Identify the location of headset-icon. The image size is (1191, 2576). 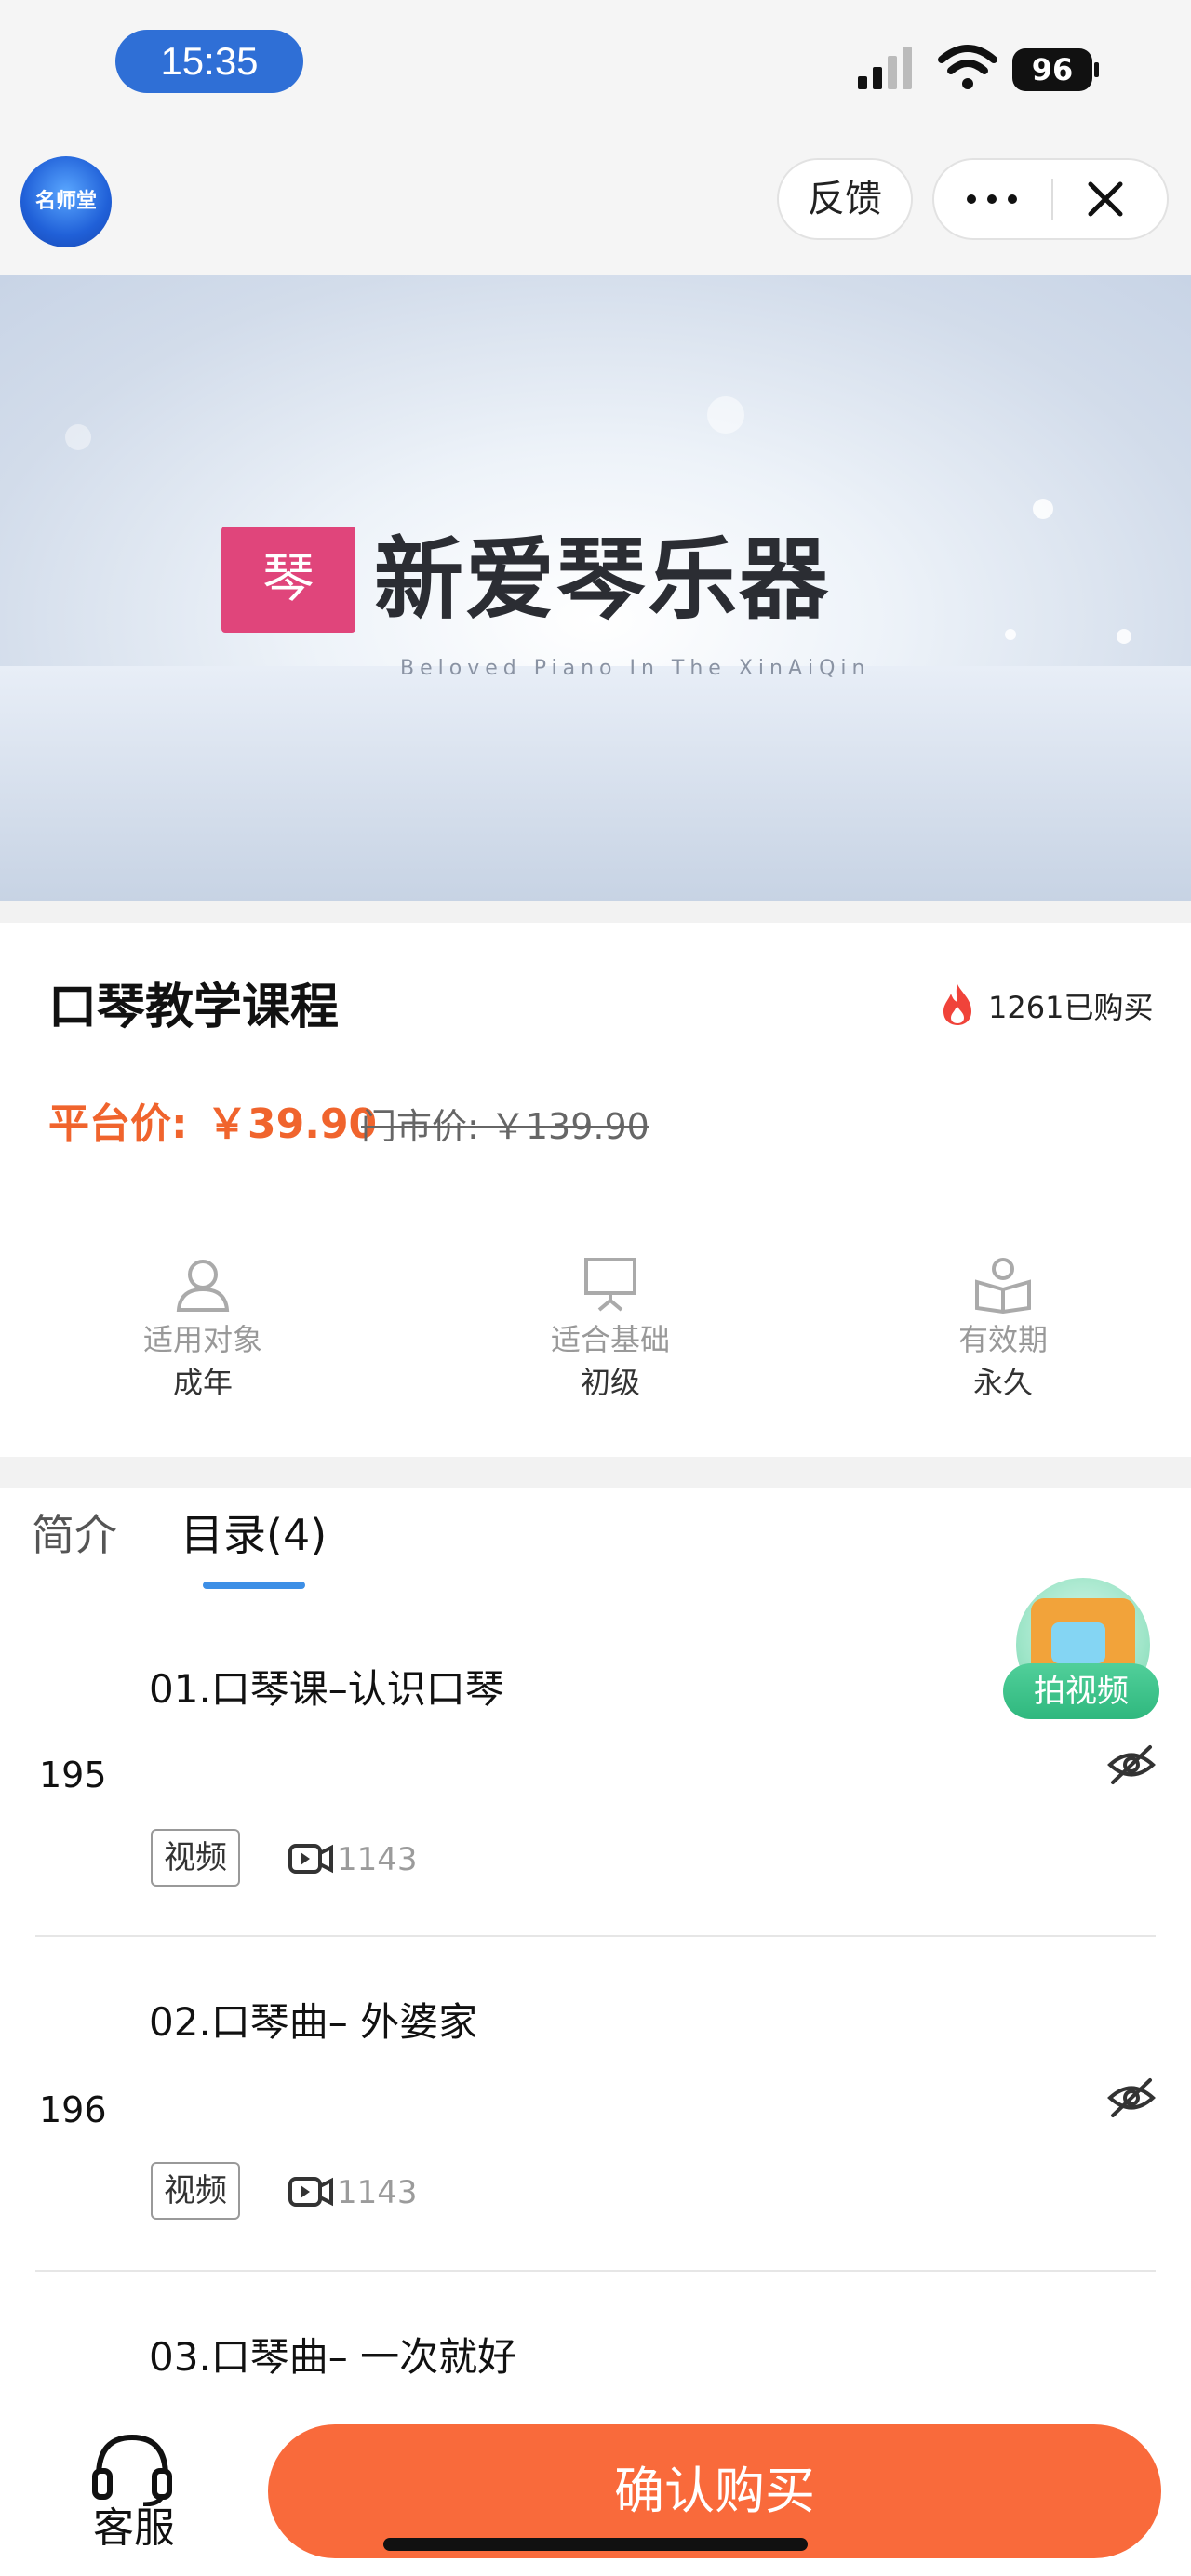
(132, 2469).